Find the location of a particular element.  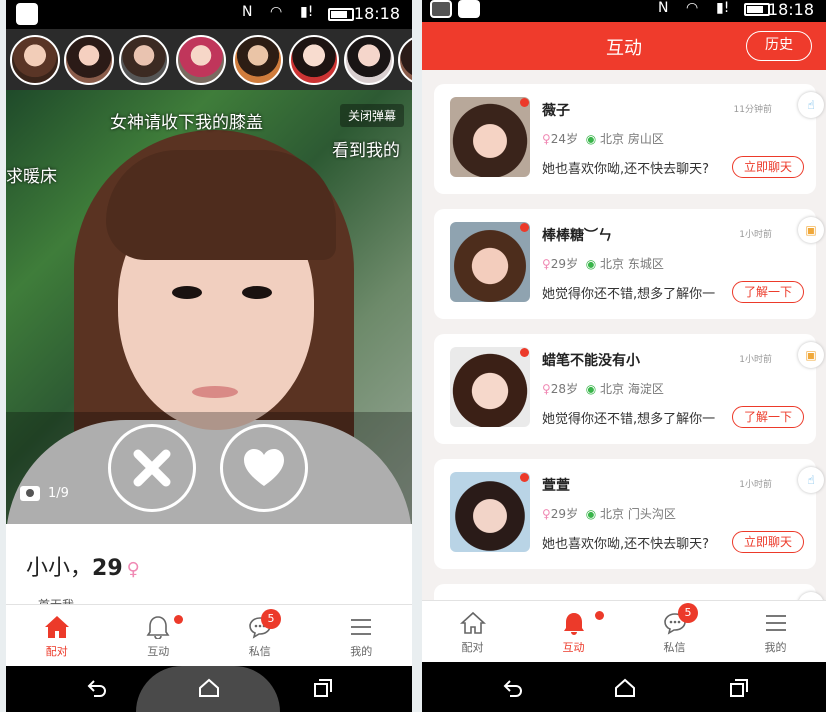

profile-name: 小小，29 ♀ is located at coordinates (83, 568).